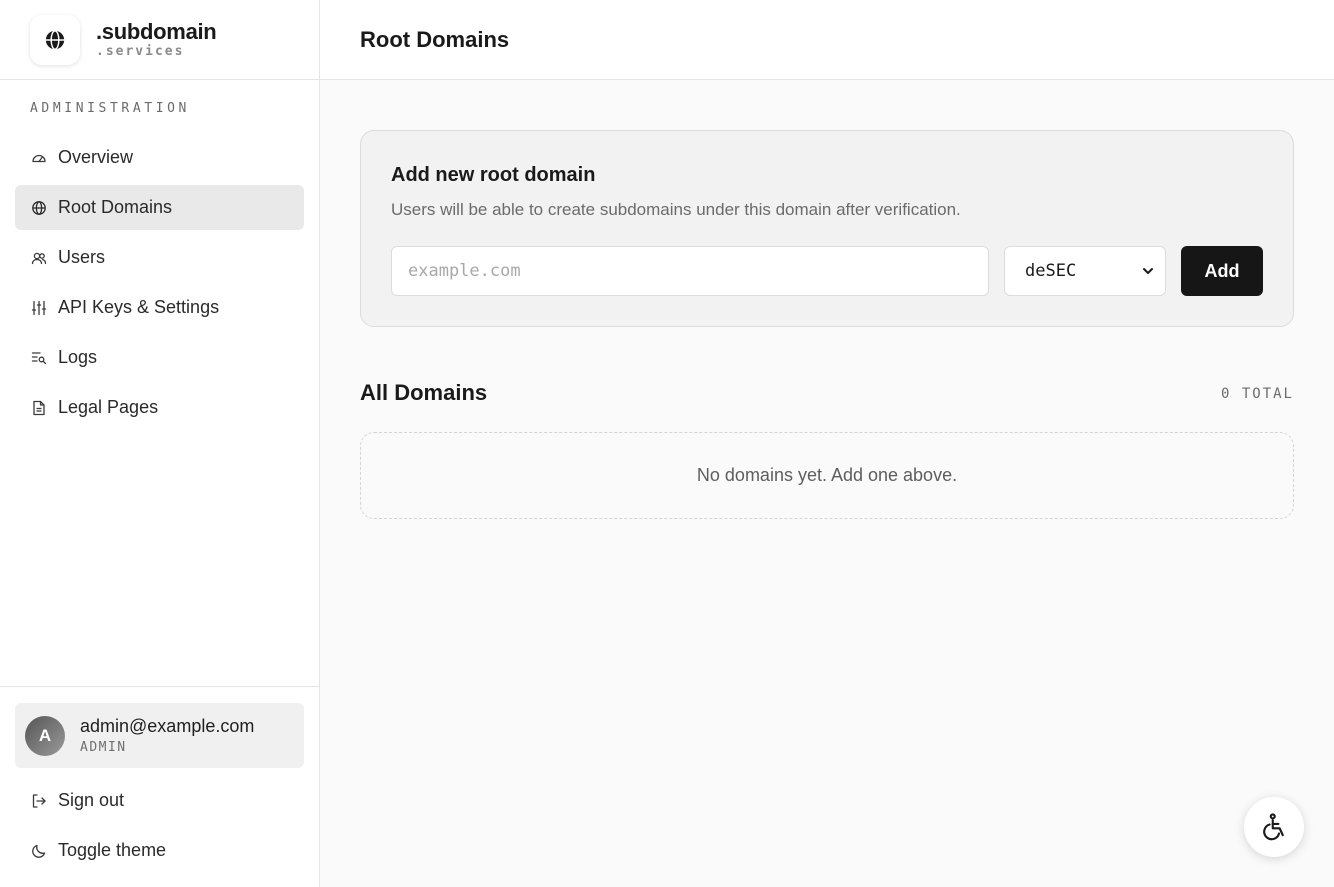 The width and height of the screenshot is (1334, 887). What do you see at coordinates (156, 31) in the screenshot?
I see `brand-name: .subdomain` at bounding box center [156, 31].